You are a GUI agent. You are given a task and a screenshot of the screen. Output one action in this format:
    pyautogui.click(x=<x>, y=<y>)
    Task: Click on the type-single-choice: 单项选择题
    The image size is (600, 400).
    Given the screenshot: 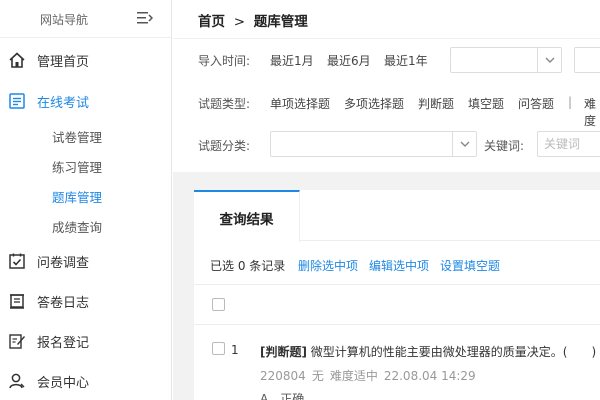 What is the action you would take?
    pyautogui.click(x=300, y=103)
    